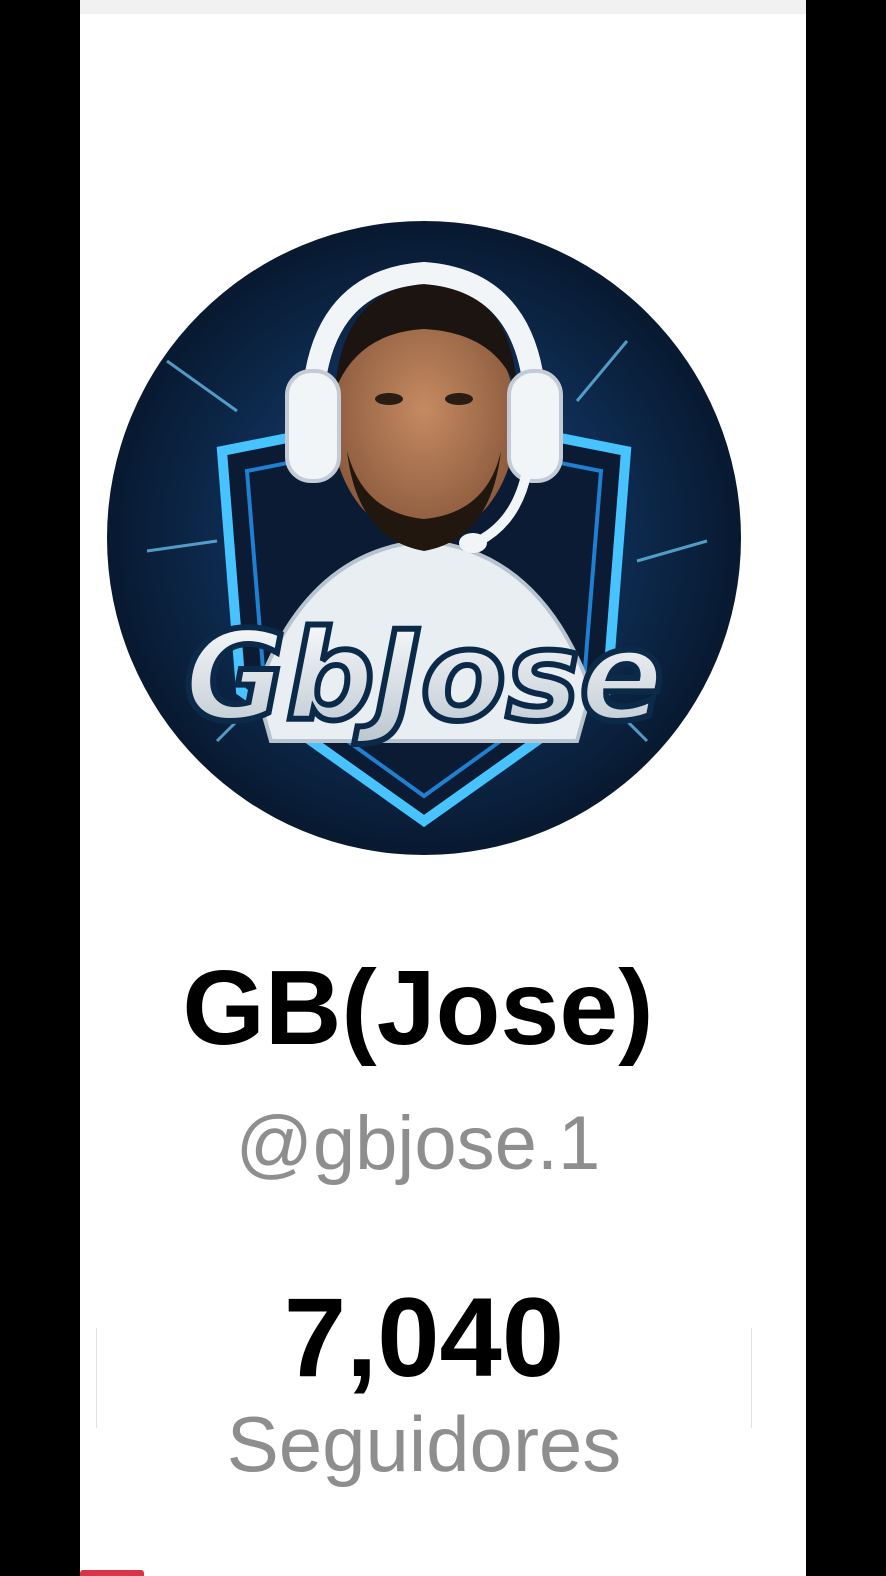  What do you see at coordinates (112, 1573) in the screenshot?
I see `bottom-accent-bar` at bounding box center [112, 1573].